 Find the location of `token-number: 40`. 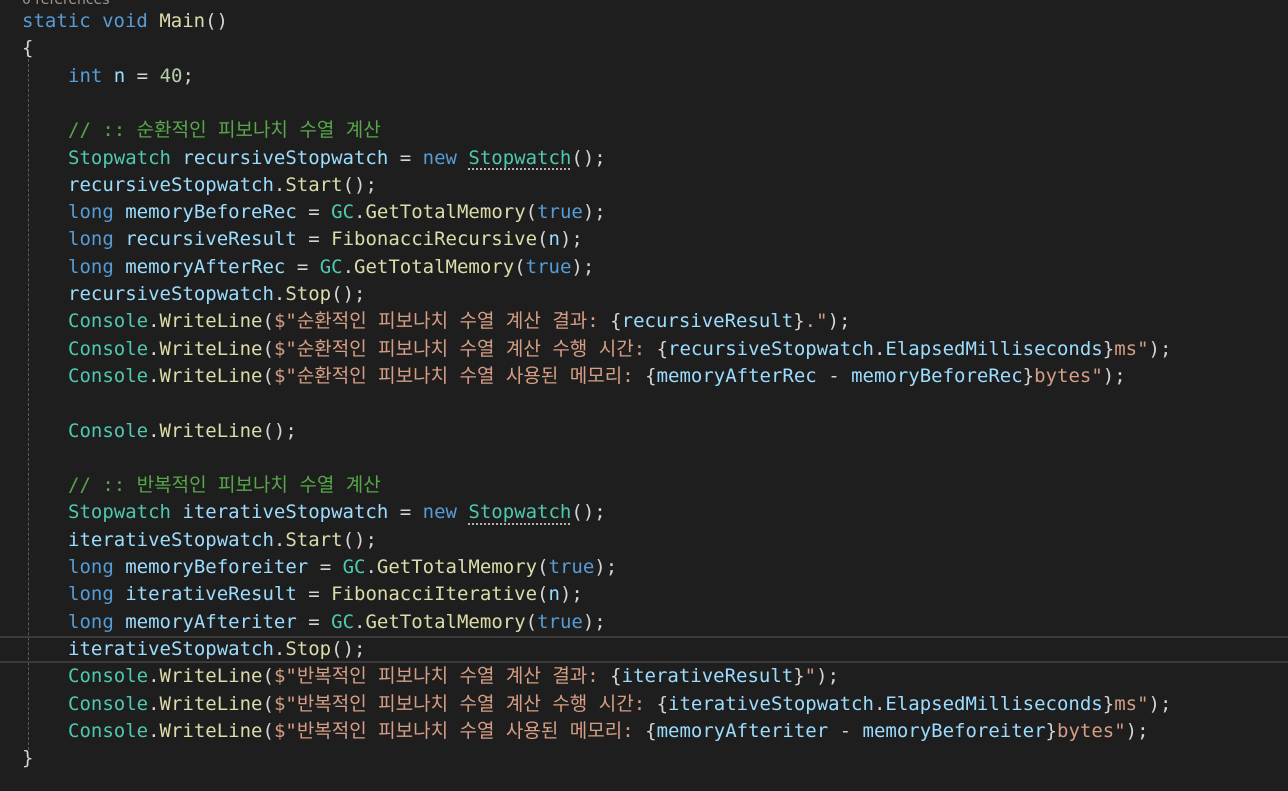

token-number: 40 is located at coordinates (171, 75).